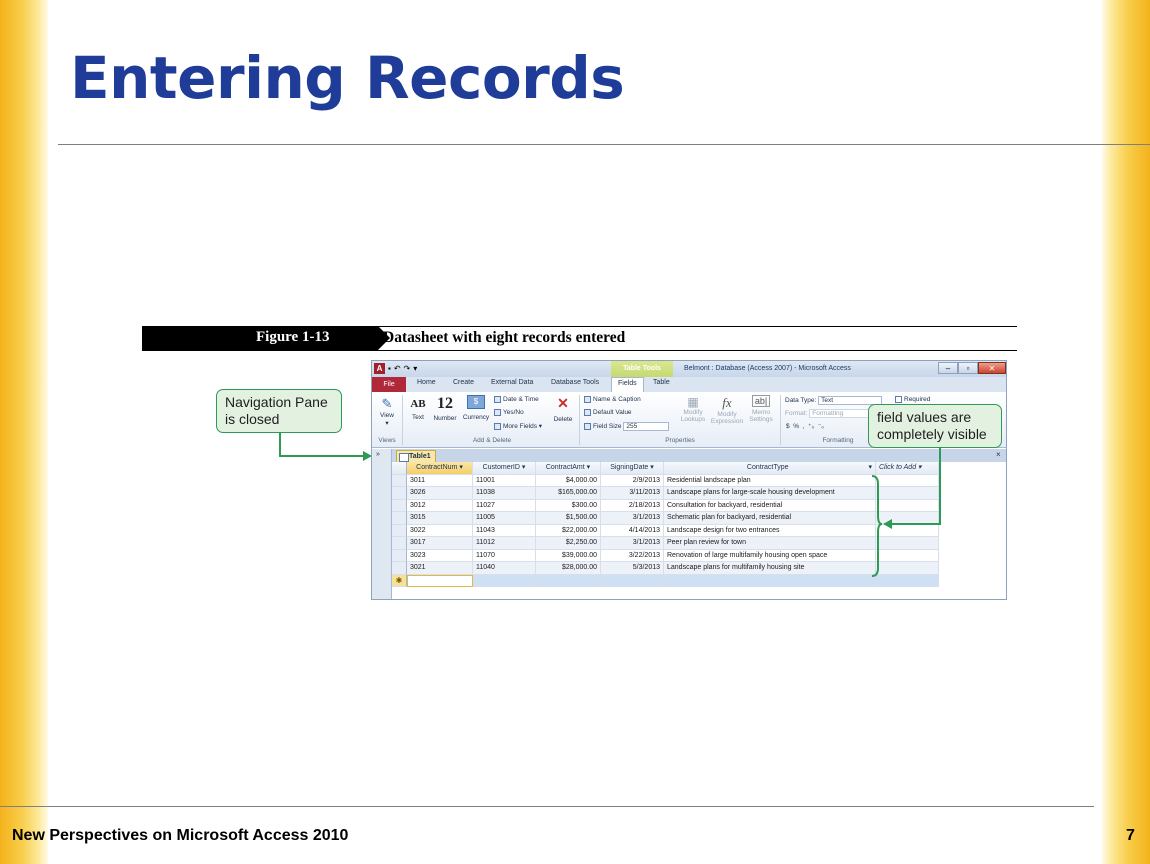 The image size is (1150, 864). Describe the element at coordinates (727, 410) in the screenshot. I see `modify-expression-button: fx Modify Expression` at that location.